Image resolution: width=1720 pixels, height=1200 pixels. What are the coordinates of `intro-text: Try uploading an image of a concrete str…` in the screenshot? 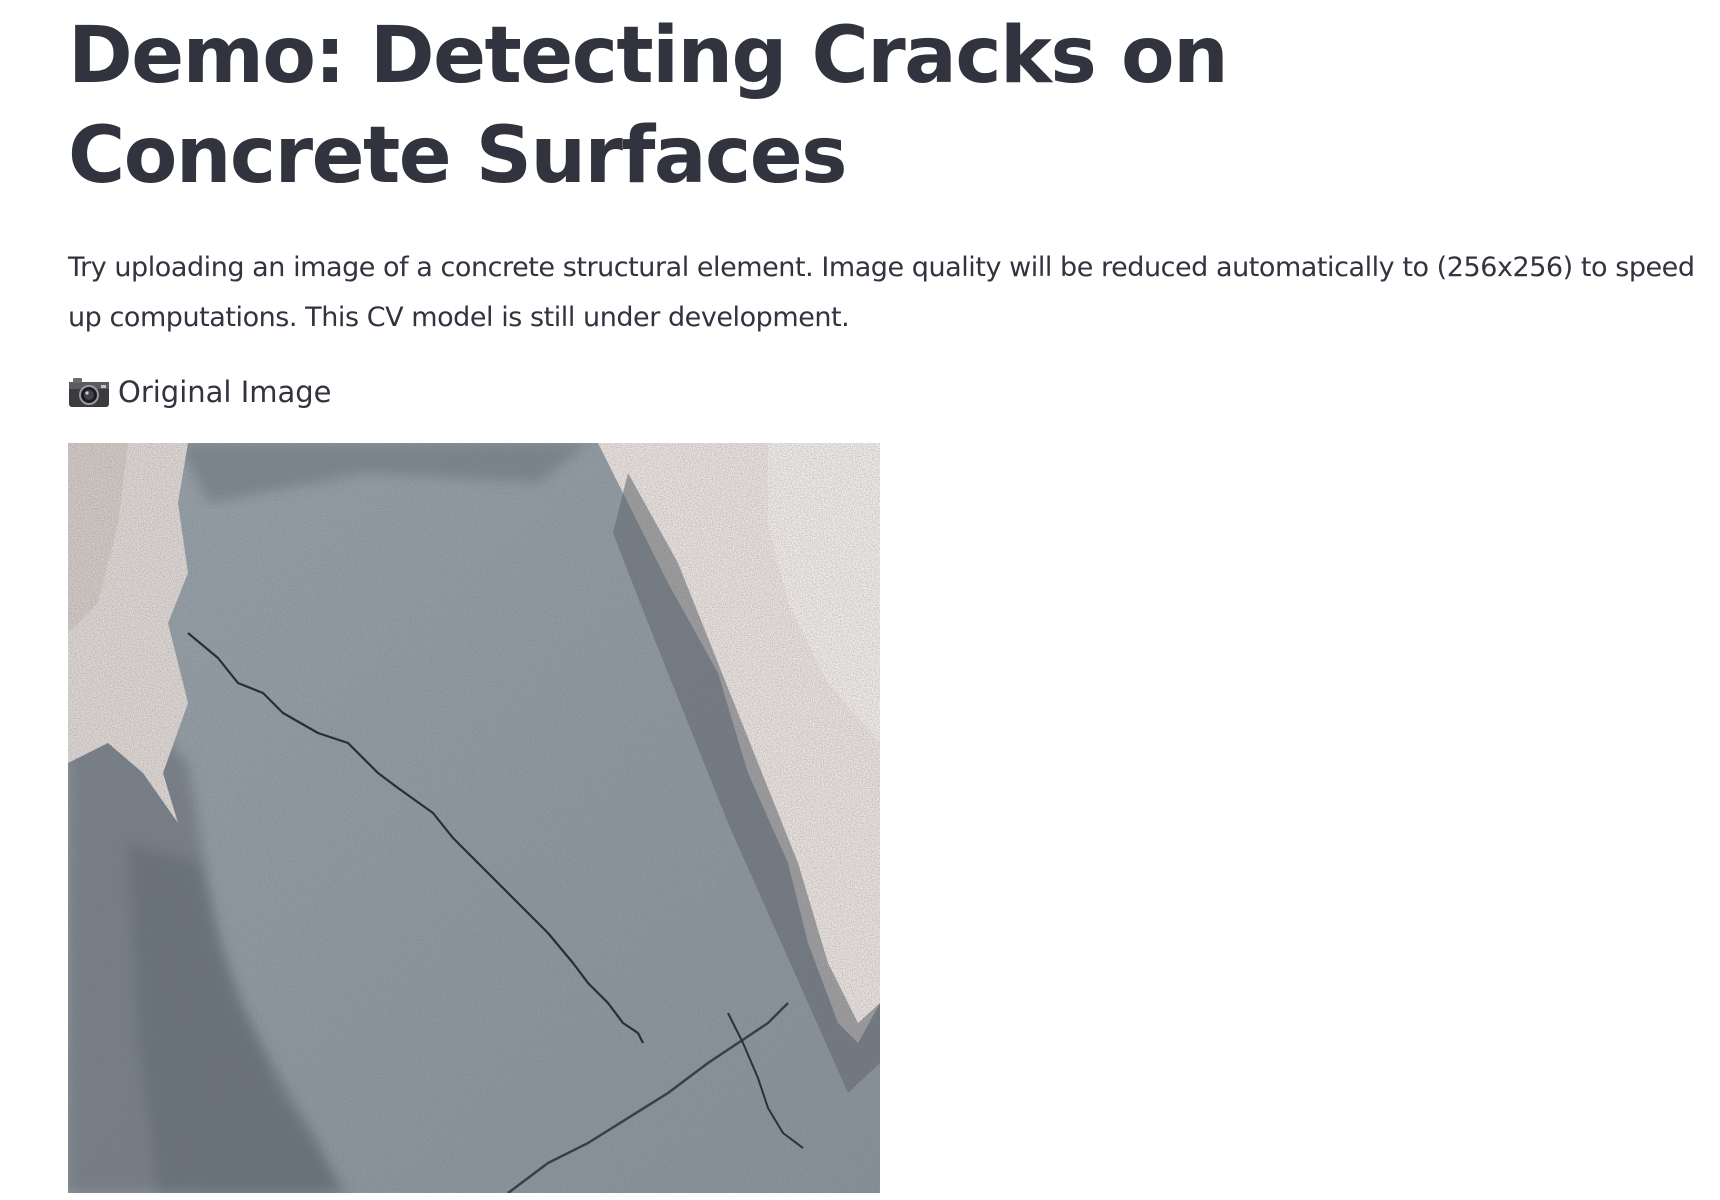 It's located at (881, 292).